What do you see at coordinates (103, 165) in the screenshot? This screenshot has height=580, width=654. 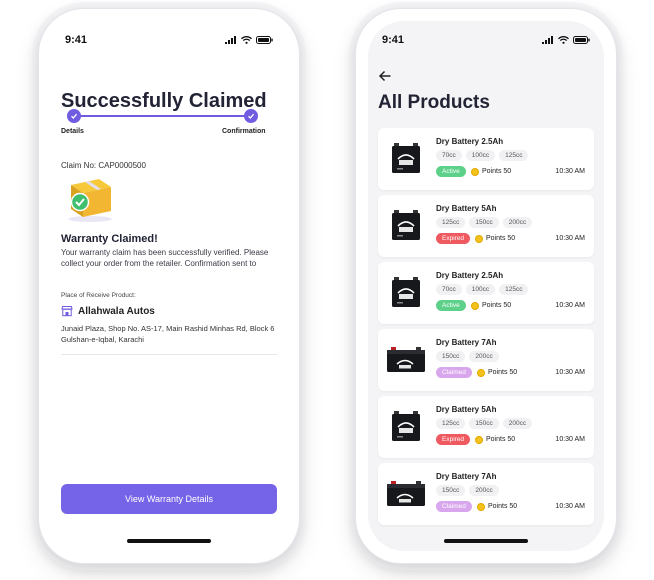 I see `claim-number: Claim No: CAP0000500` at bounding box center [103, 165].